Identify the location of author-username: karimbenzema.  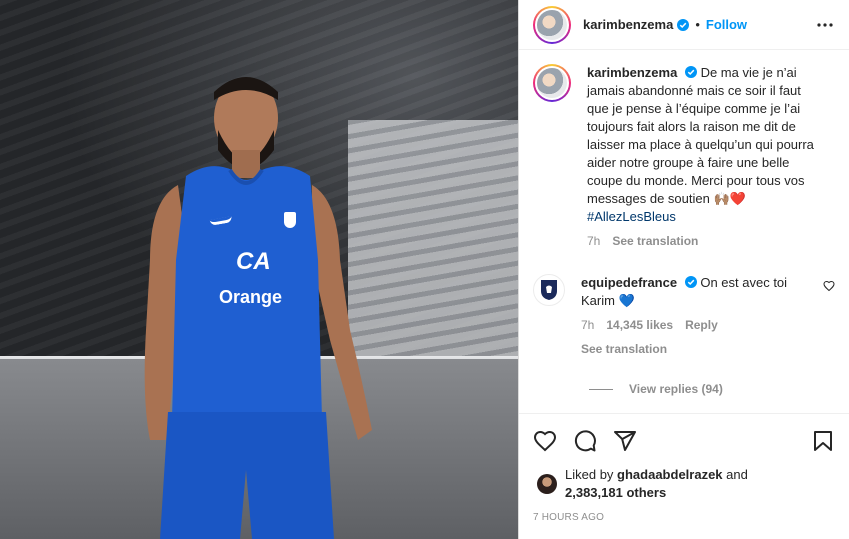
(628, 24).